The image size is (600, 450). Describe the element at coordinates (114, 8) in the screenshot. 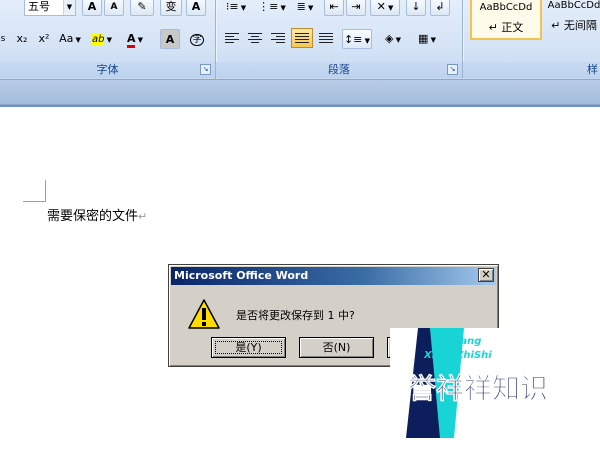

I see `shrink-font-button: A` at that location.